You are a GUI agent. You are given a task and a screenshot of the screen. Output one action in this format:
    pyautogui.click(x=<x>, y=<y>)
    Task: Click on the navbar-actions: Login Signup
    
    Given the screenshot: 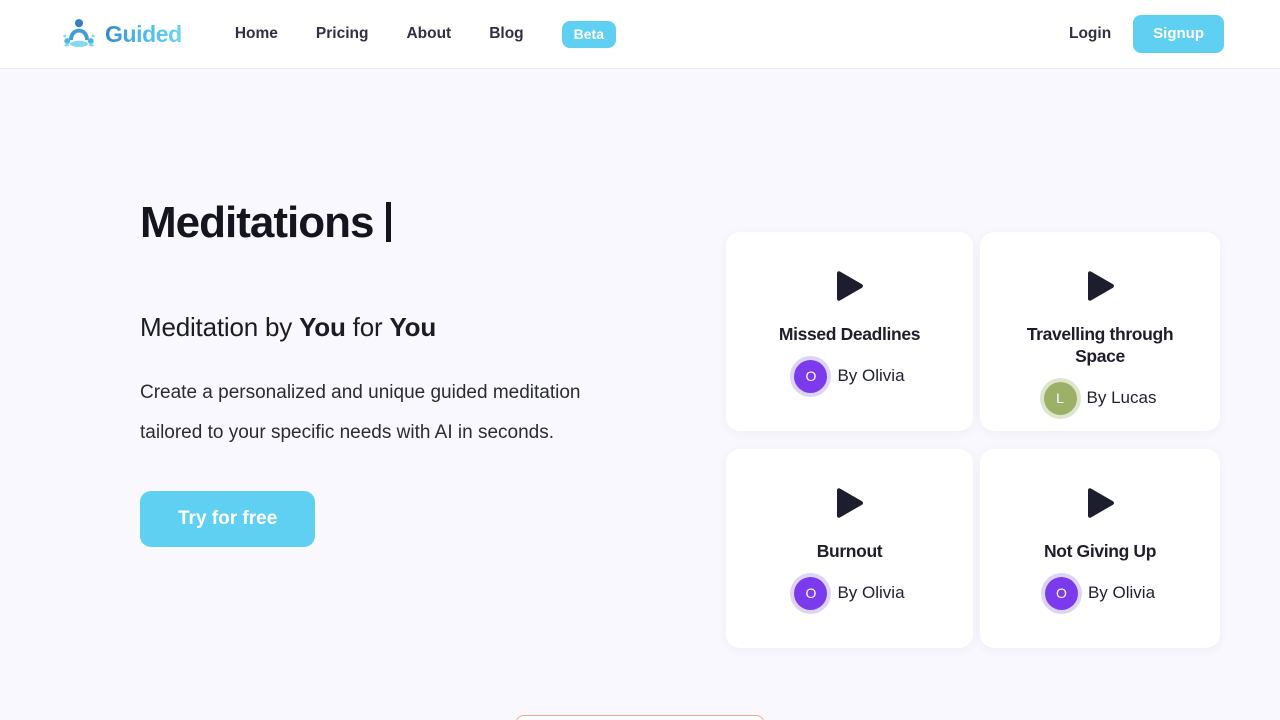 What is the action you would take?
    pyautogui.click(x=1135, y=34)
    